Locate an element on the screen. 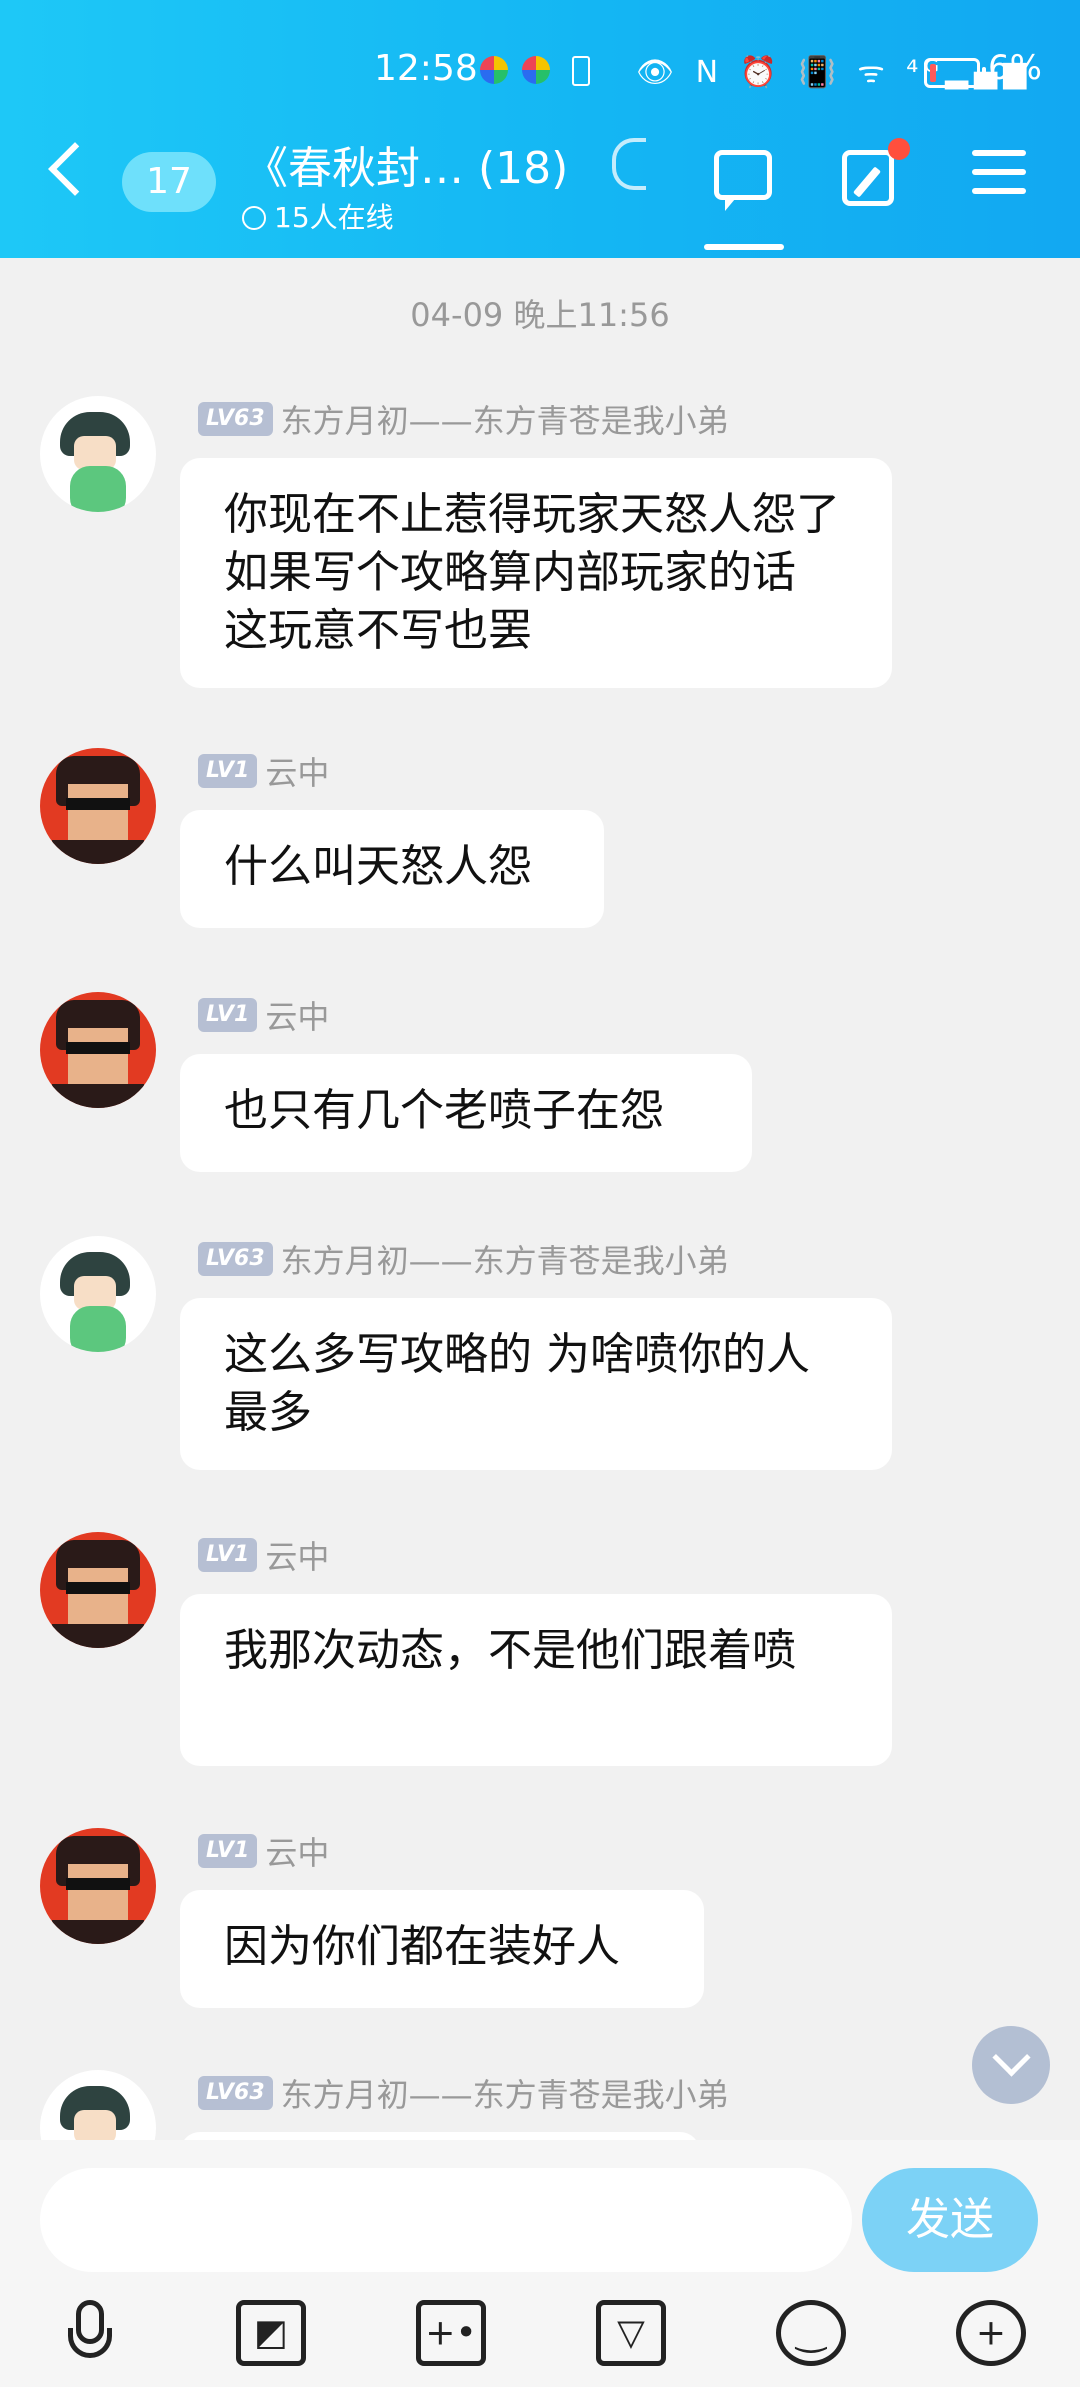  emoji-icon: ‿ is located at coordinates (811, 2333).